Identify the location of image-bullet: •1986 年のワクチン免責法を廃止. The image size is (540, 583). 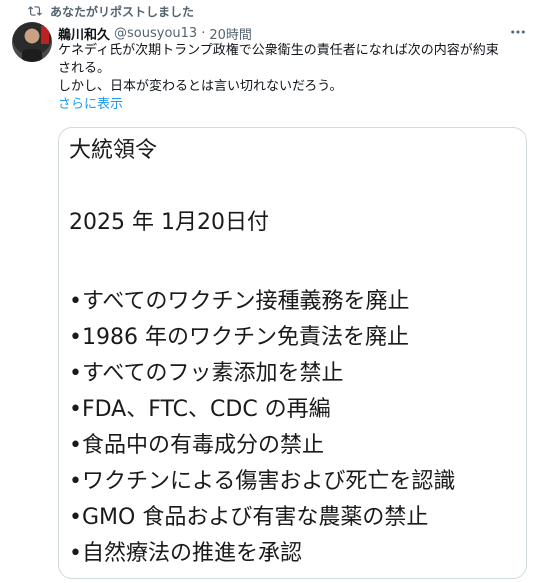
(239, 337).